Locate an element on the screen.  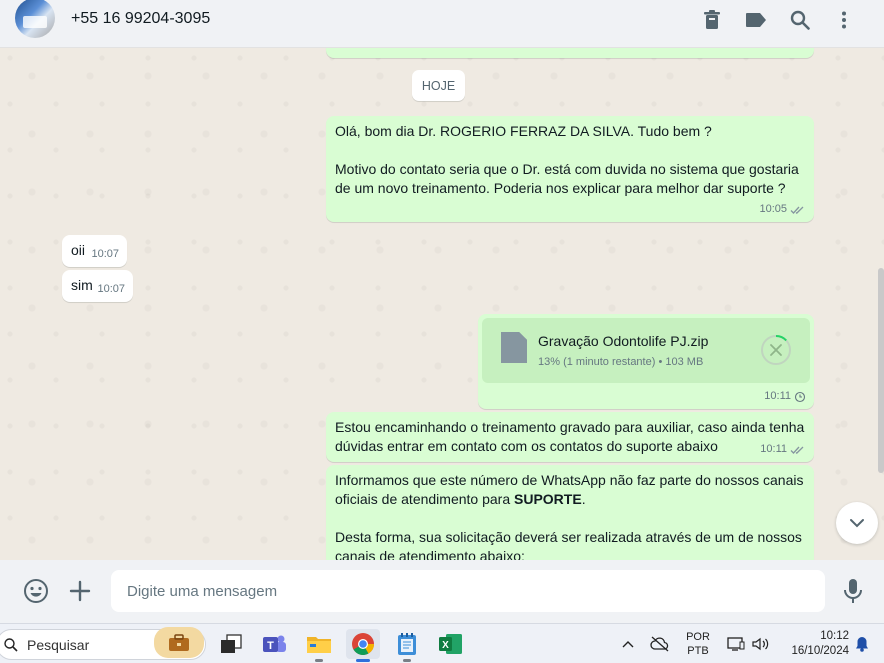
briefcase-icon is located at coordinates (179, 642).